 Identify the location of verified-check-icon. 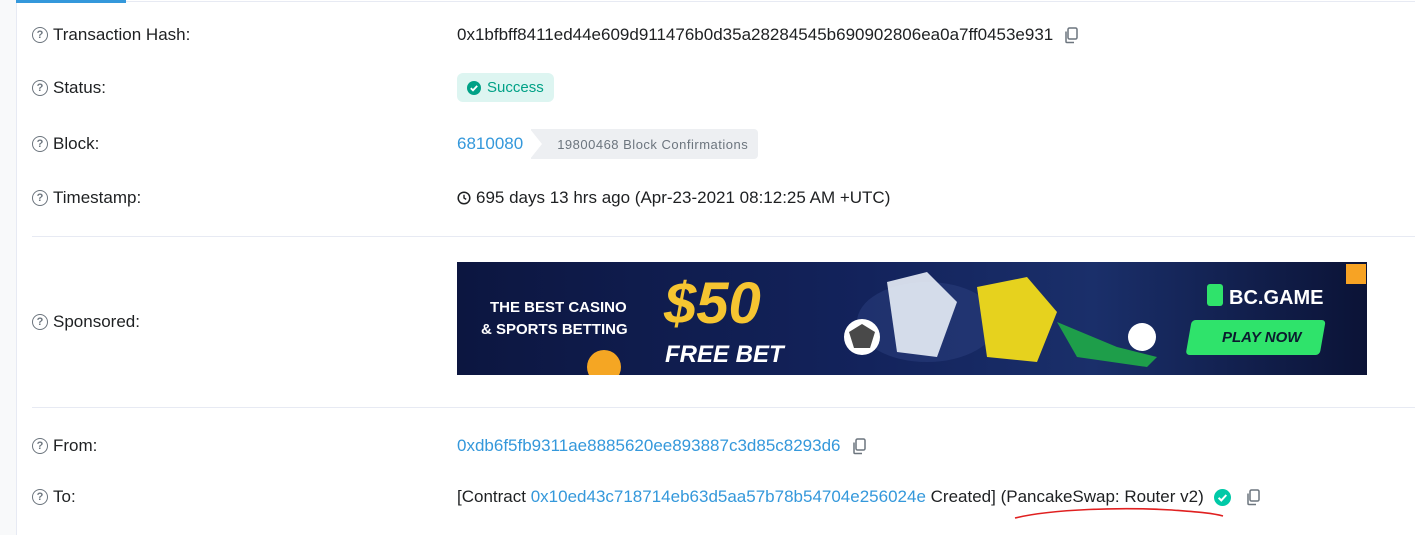
(1222, 497).